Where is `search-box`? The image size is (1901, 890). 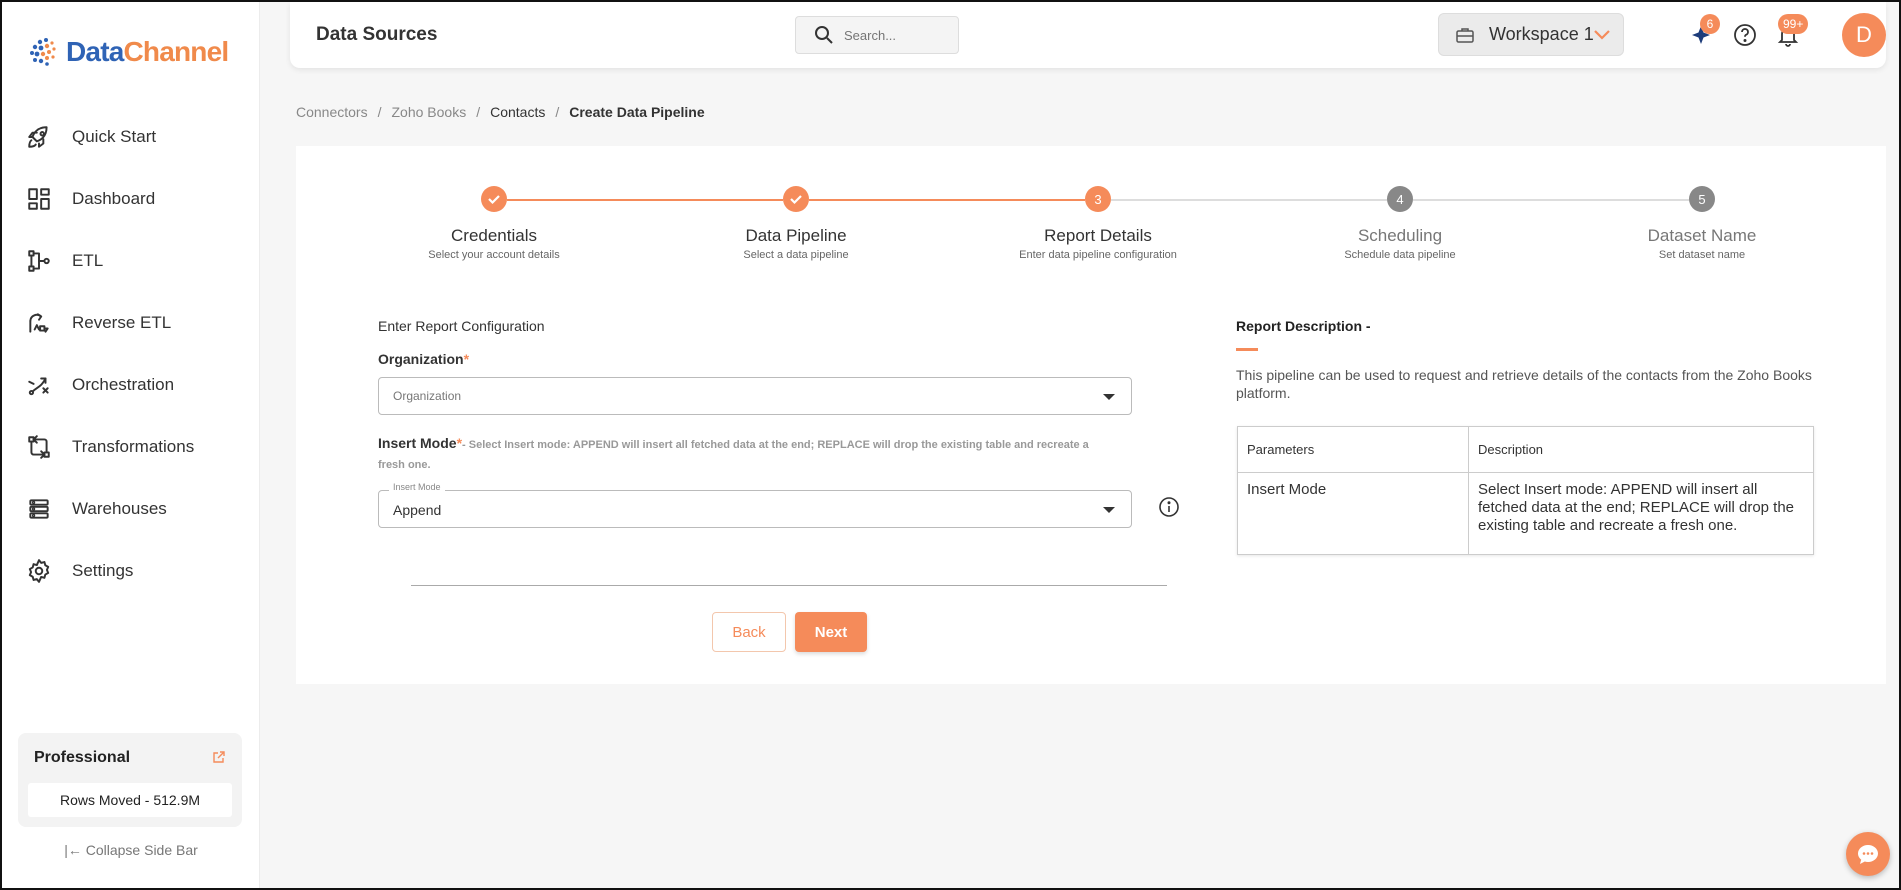 search-box is located at coordinates (877, 35).